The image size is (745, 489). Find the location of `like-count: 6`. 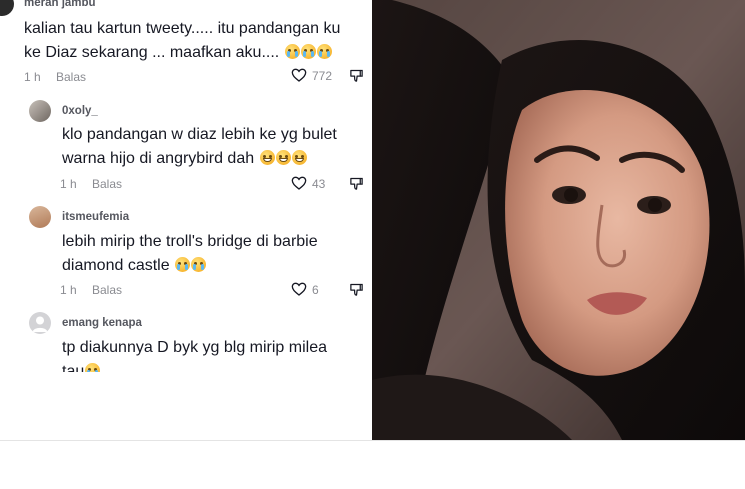

like-count: 6 is located at coordinates (315, 290).